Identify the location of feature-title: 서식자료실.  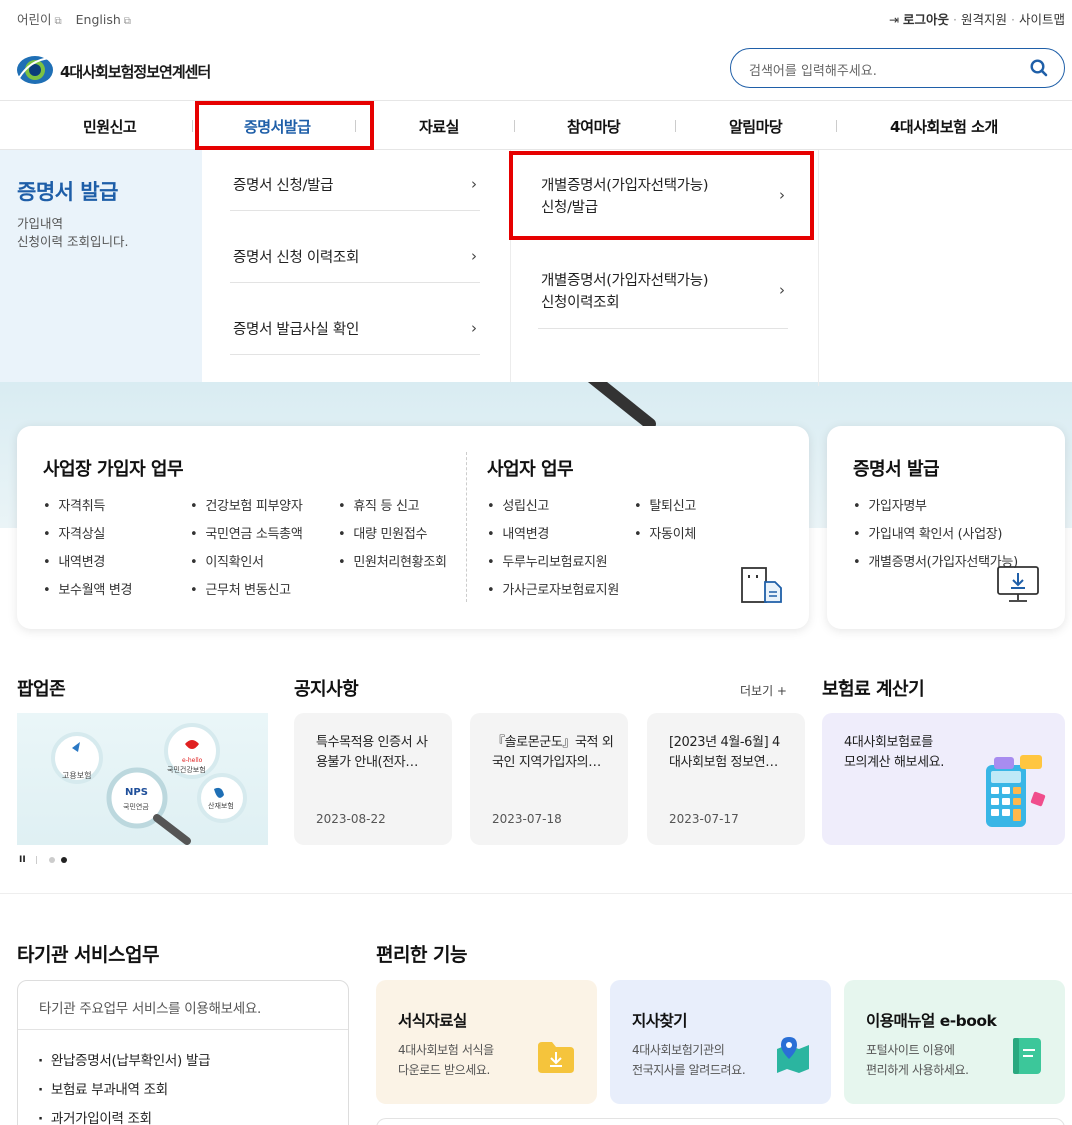
(432, 1021).